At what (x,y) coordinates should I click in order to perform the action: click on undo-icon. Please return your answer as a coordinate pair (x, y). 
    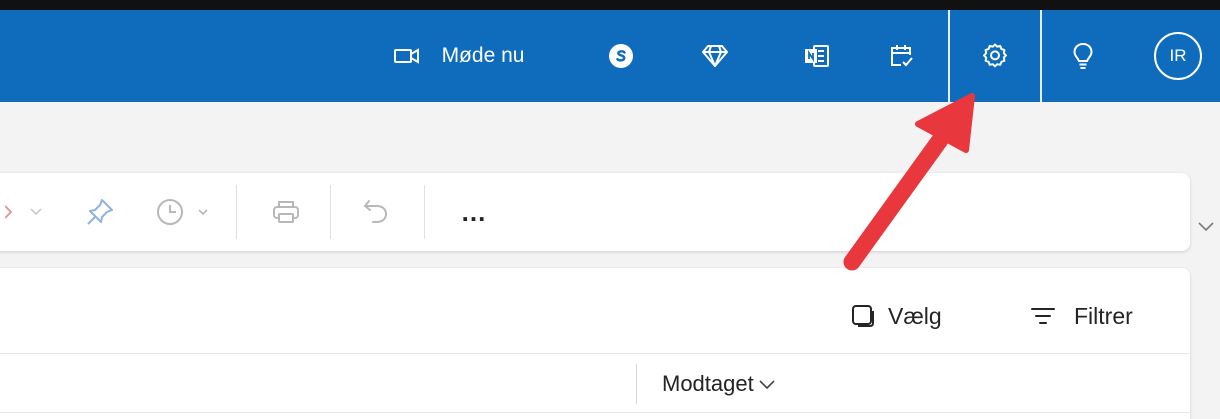
    Looking at the image, I should click on (376, 212).